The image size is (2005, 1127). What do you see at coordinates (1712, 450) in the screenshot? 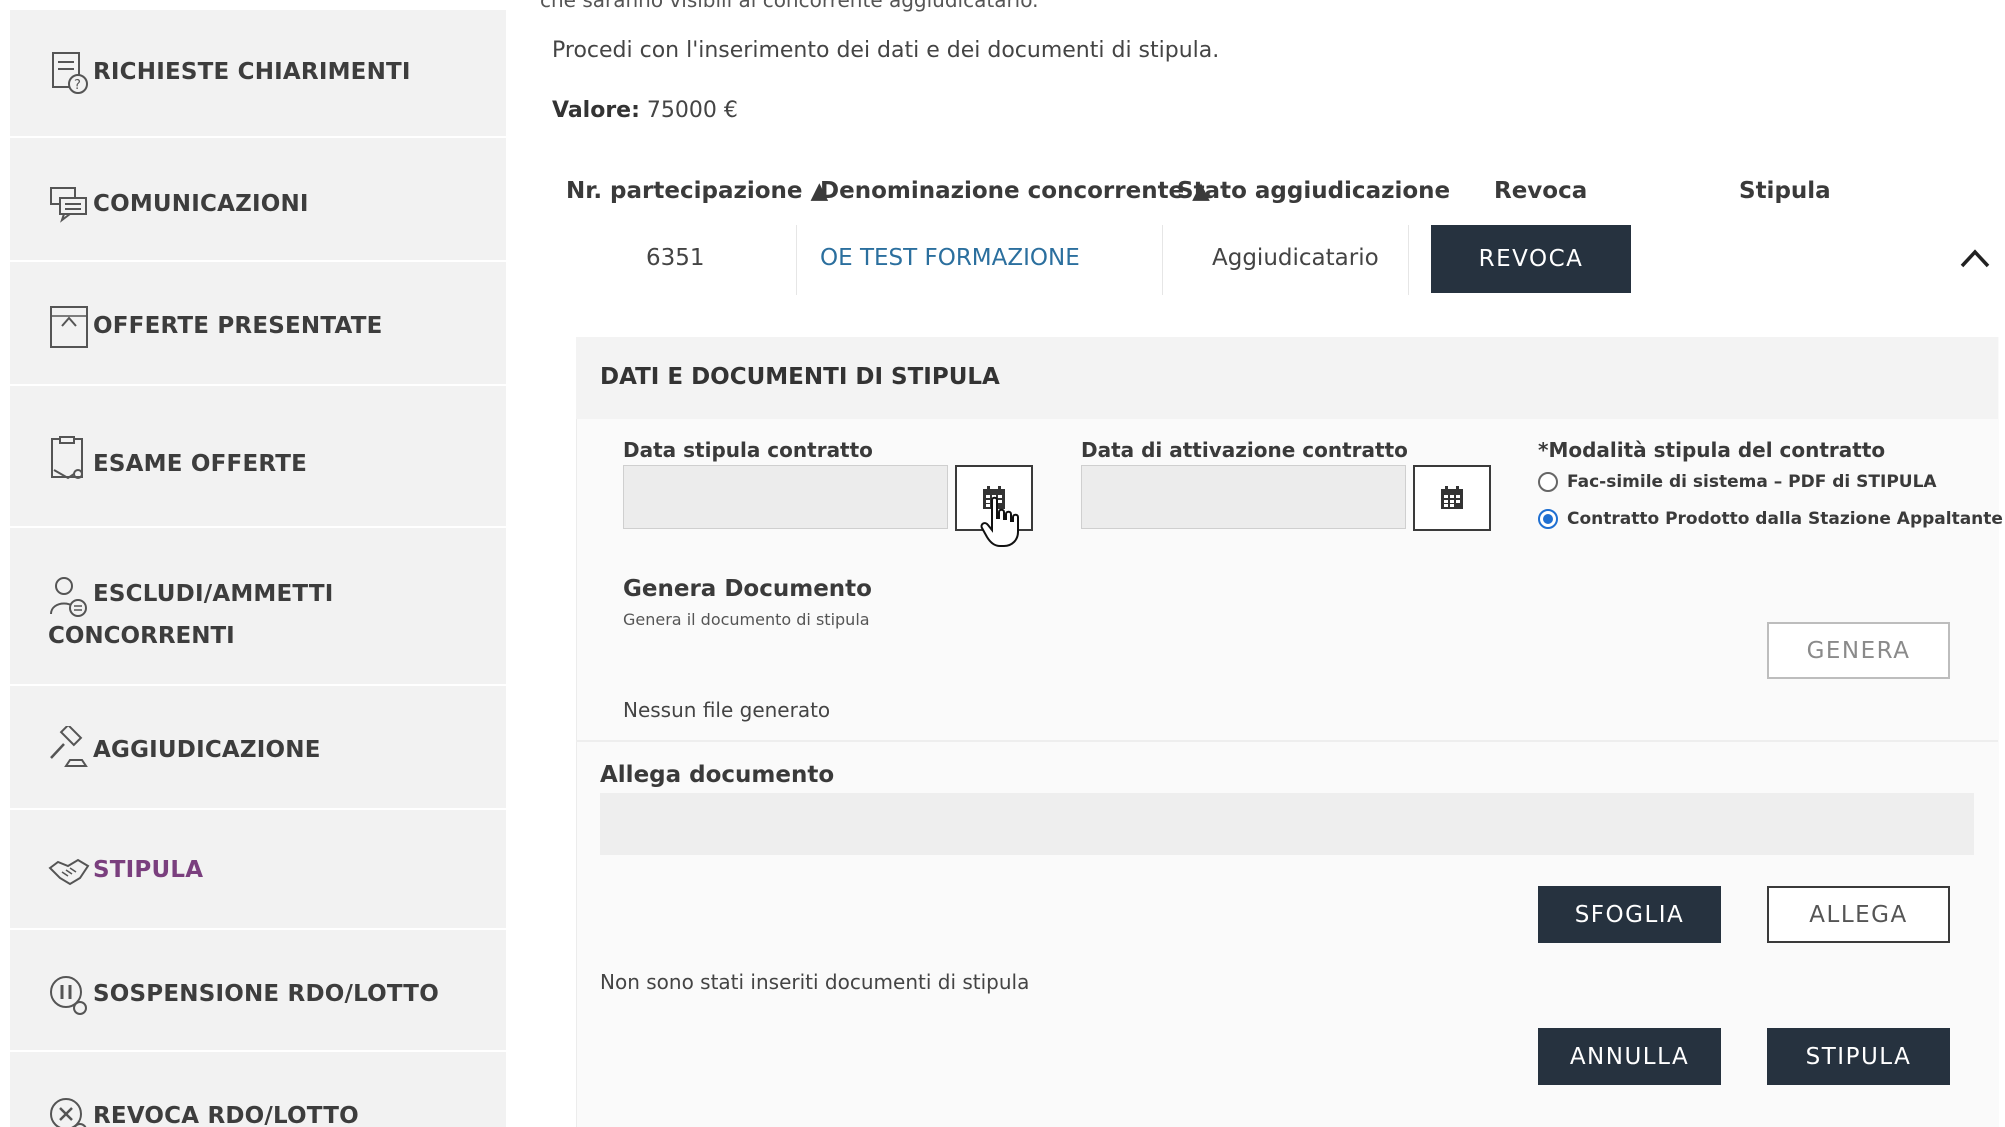
I see `modalita-label: *Modalità stipula del contratto` at bounding box center [1712, 450].